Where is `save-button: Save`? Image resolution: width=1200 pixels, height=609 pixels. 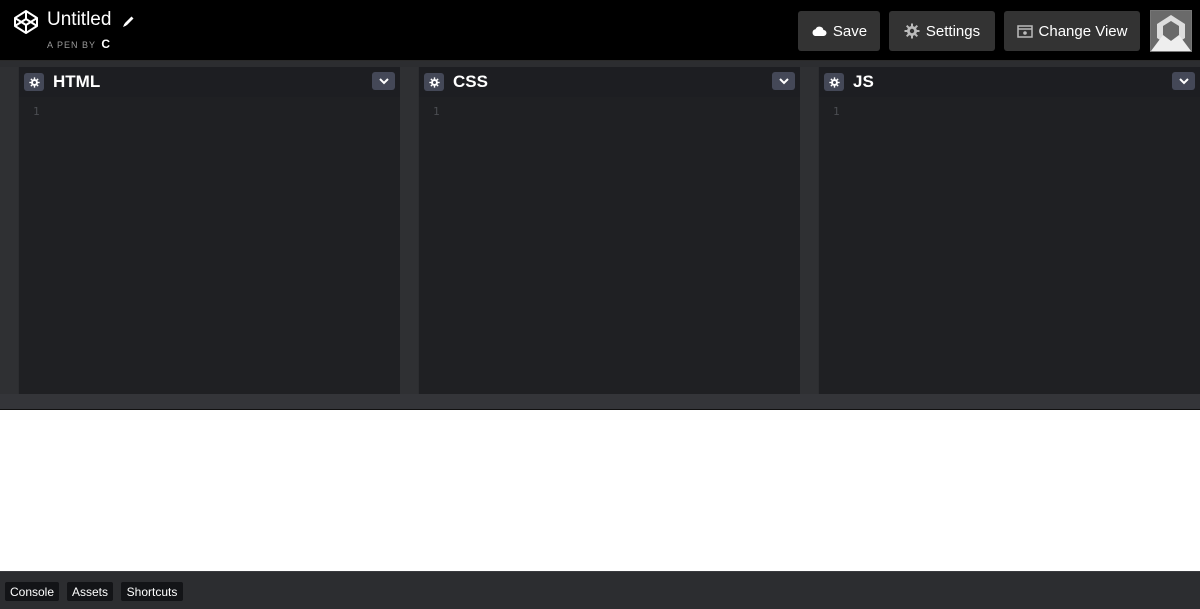 save-button: Save is located at coordinates (839, 31).